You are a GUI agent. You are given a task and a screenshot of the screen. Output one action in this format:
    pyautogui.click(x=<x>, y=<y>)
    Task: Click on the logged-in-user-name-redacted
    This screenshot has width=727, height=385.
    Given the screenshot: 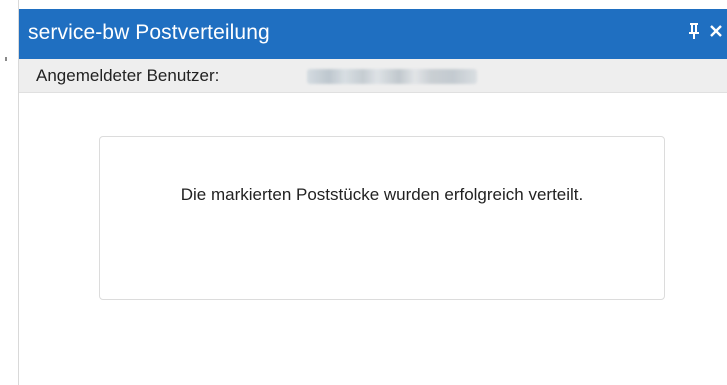 What is the action you would take?
    pyautogui.click(x=392, y=76)
    